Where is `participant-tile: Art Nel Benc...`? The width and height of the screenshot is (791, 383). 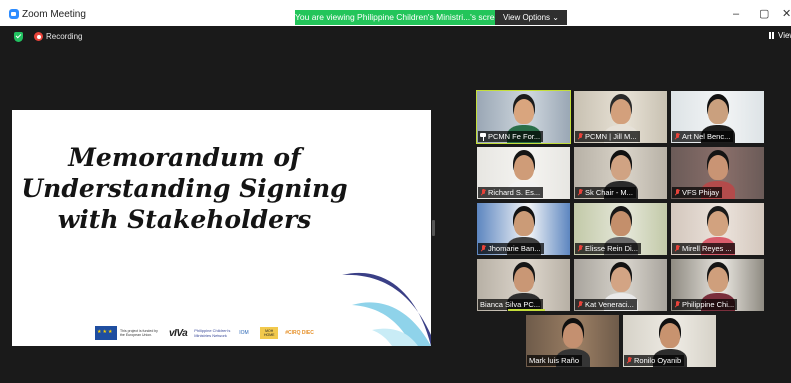 participant-tile: Art Nel Benc... is located at coordinates (717, 117).